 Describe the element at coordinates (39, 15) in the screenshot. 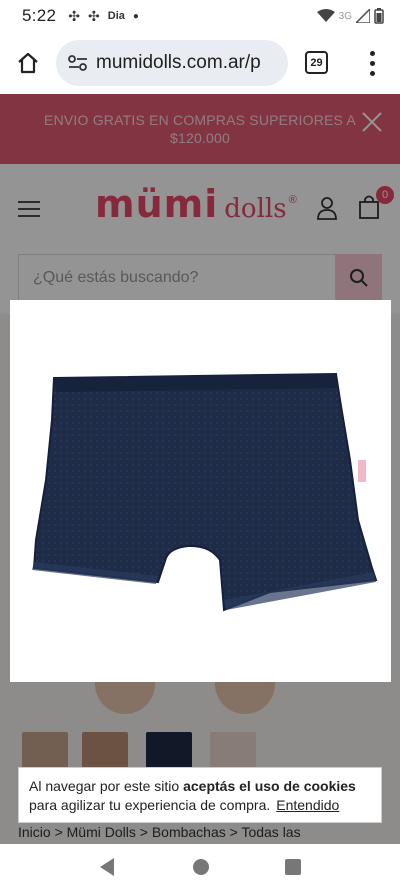

I see `status-time: 5:22` at that location.